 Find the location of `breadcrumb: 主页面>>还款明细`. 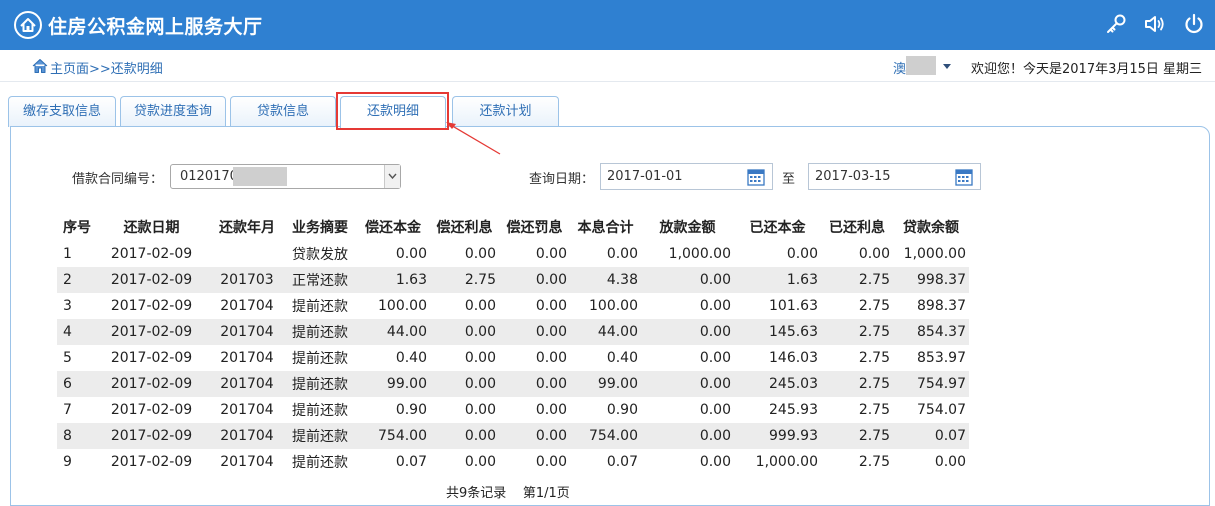

breadcrumb: 主页面>>还款明细 is located at coordinates (106, 67).